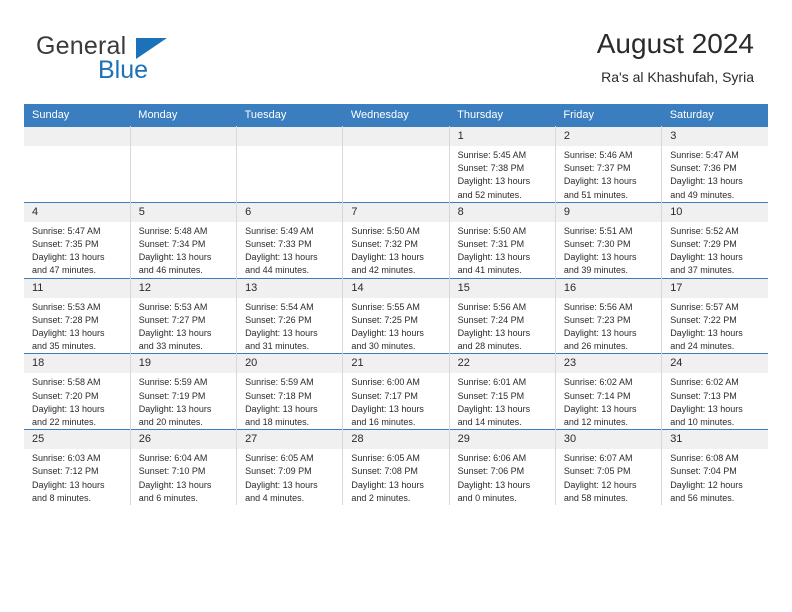  Describe the element at coordinates (277, 346) in the screenshot. I see `day-detail-line: and 31 minutes.` at that location.